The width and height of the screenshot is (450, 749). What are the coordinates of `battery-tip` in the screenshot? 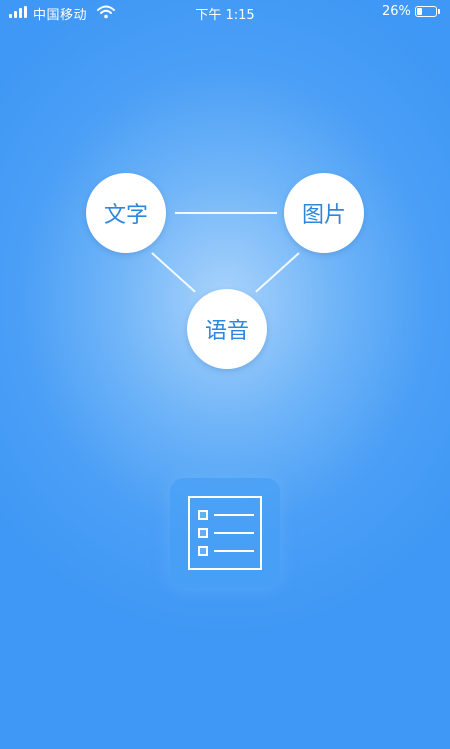 It's located at (439, 11).